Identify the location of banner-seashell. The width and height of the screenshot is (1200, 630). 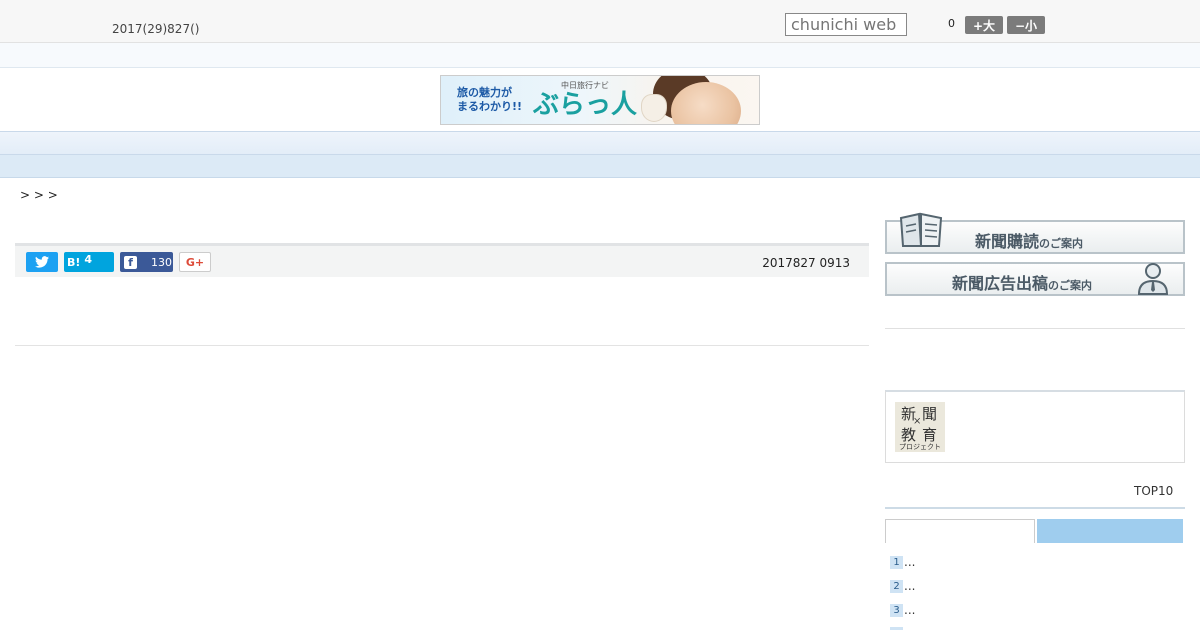
(654, 108).